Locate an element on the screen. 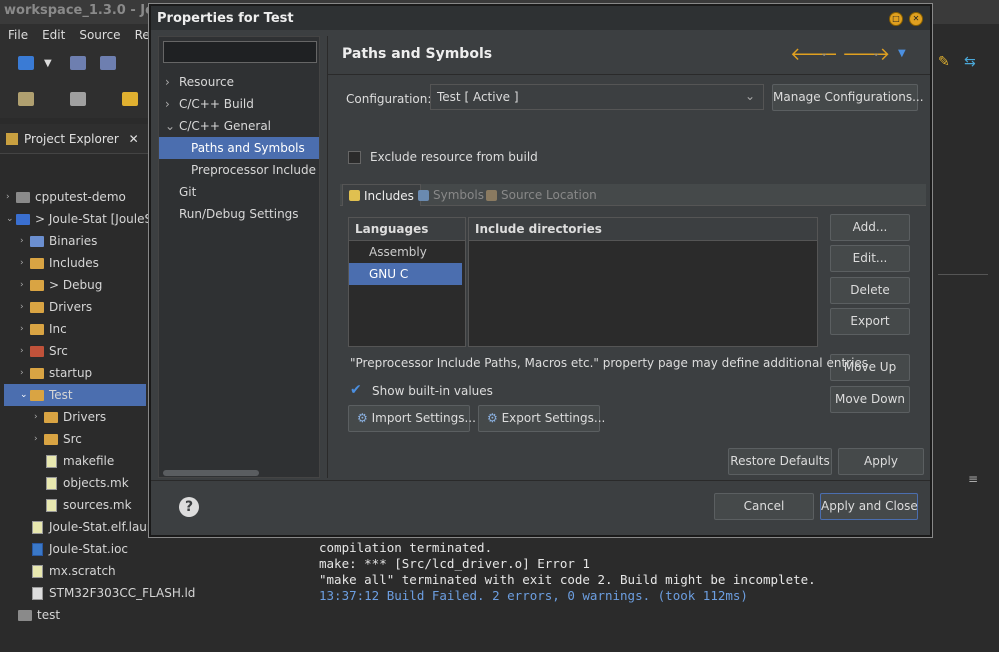 Image resolution: width=999 pixels, height=652 pixels. configuration-label: Configuration: is located at coordinates (389, 99).